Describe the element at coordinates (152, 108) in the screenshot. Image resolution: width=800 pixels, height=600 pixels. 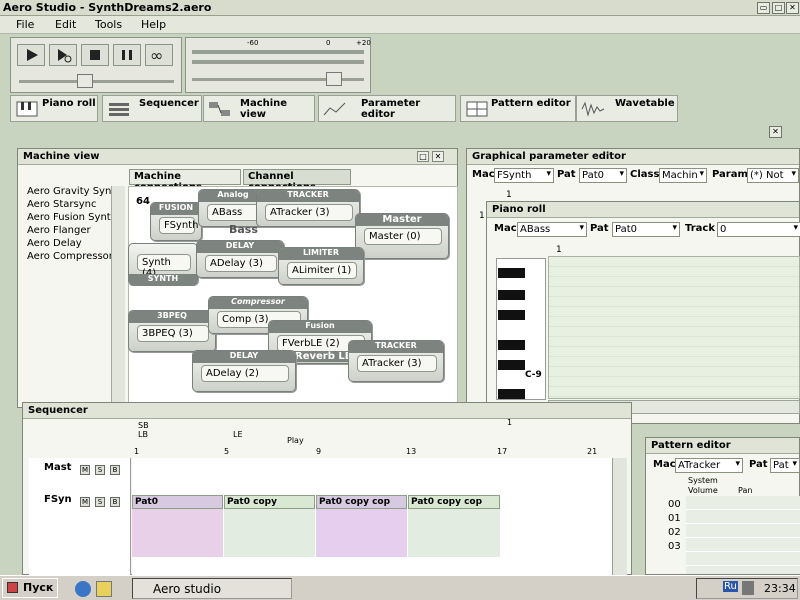
I see `tab-sequencer: Sequencer` at that location.